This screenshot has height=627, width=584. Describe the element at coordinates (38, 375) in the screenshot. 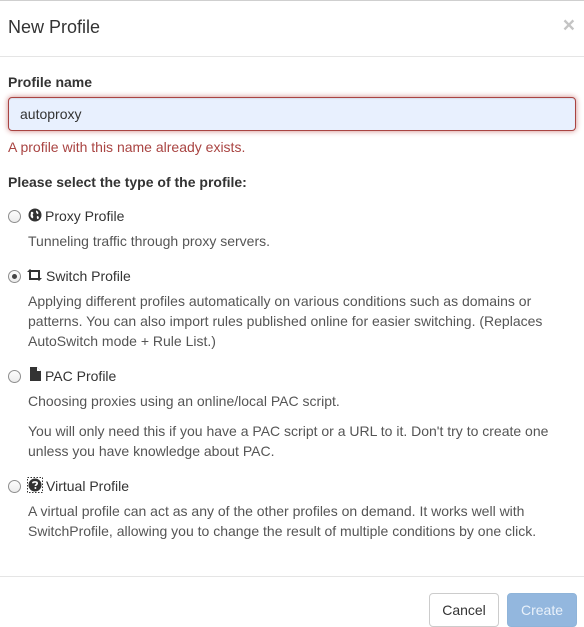

I see `file-icon` at that location.